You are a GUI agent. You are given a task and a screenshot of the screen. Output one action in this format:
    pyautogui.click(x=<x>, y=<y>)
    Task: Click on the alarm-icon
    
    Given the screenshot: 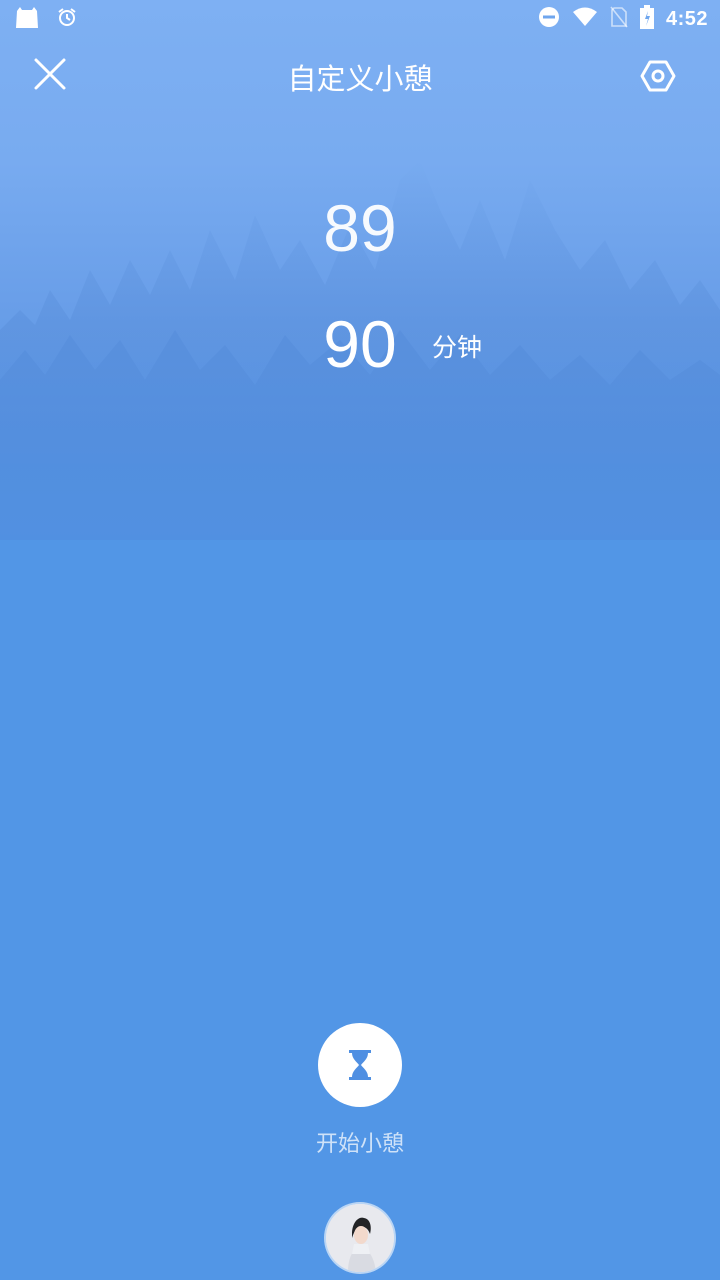 What is the action you would take?
    pyautogui.click(x=67, y=19)
    